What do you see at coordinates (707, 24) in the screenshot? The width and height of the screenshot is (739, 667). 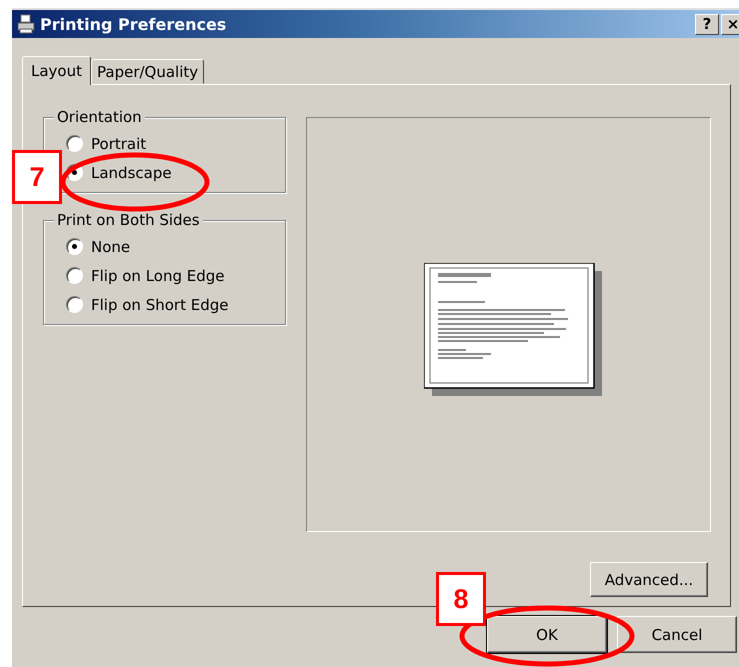 I see `help-button: ?` at bounding box center [707, 24].